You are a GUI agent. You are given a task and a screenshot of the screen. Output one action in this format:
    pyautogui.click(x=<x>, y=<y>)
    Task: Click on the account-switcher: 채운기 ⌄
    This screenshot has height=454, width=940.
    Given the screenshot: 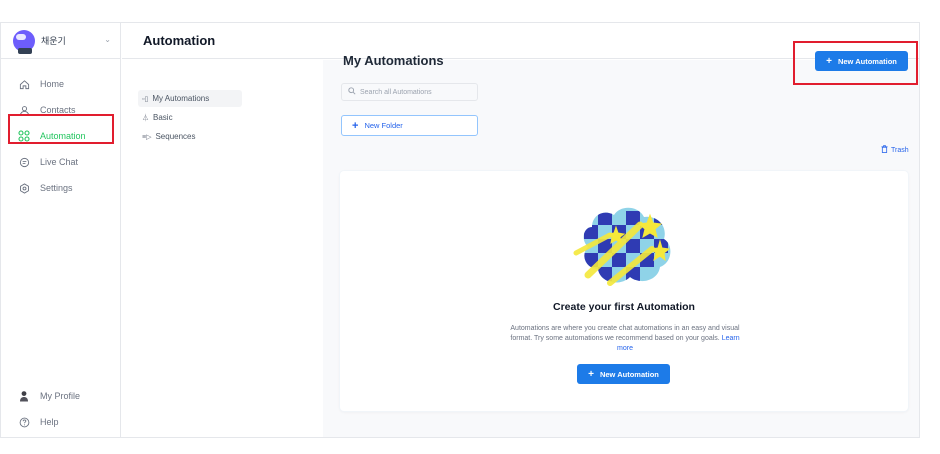 What is the action you would take?
    pyautogui.click(x=61, y=41)
    